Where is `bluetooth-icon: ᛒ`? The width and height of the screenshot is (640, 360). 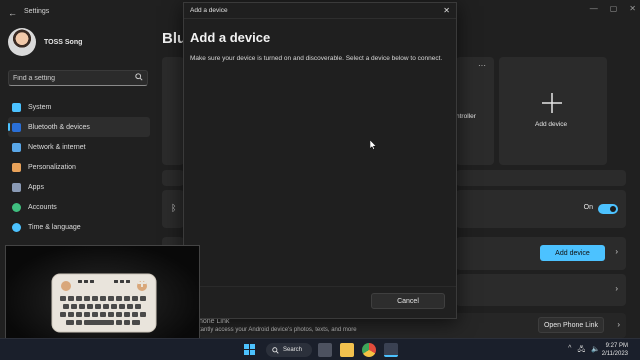 bluetooth-icon: ᛒ is located at coordinates (174, 208).